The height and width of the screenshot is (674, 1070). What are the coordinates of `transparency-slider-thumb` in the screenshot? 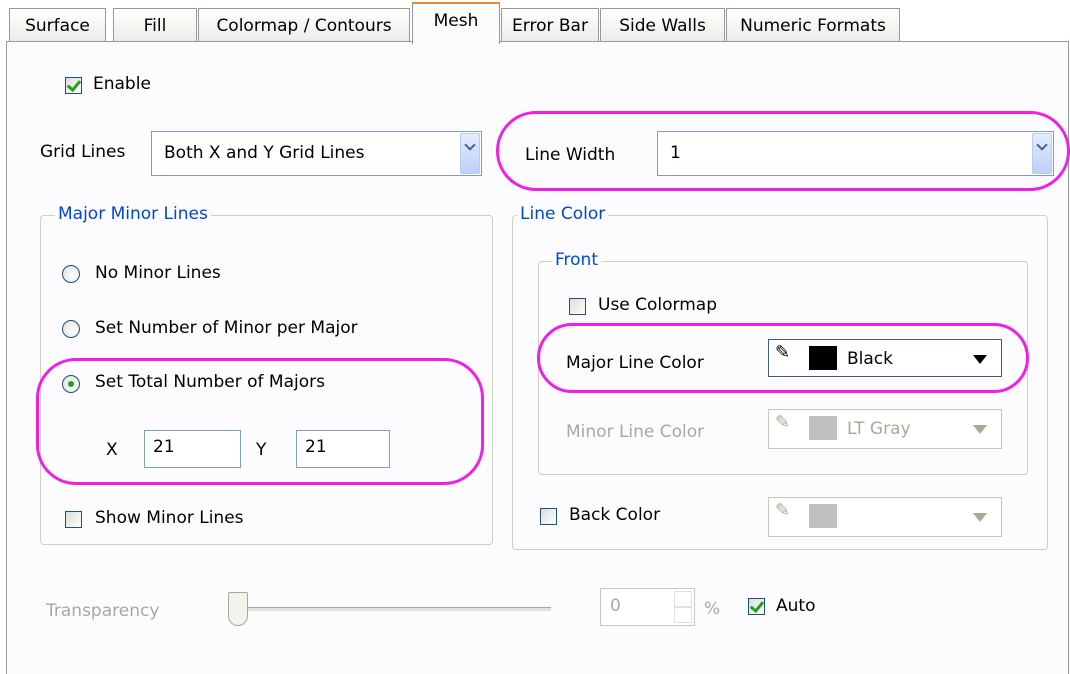 It's located at (238, 609).